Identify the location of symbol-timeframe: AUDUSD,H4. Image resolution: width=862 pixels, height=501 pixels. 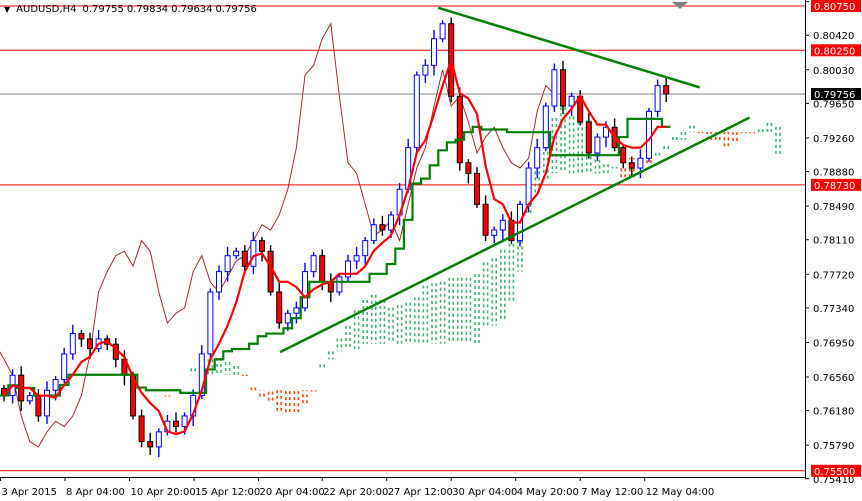
(46, 9).